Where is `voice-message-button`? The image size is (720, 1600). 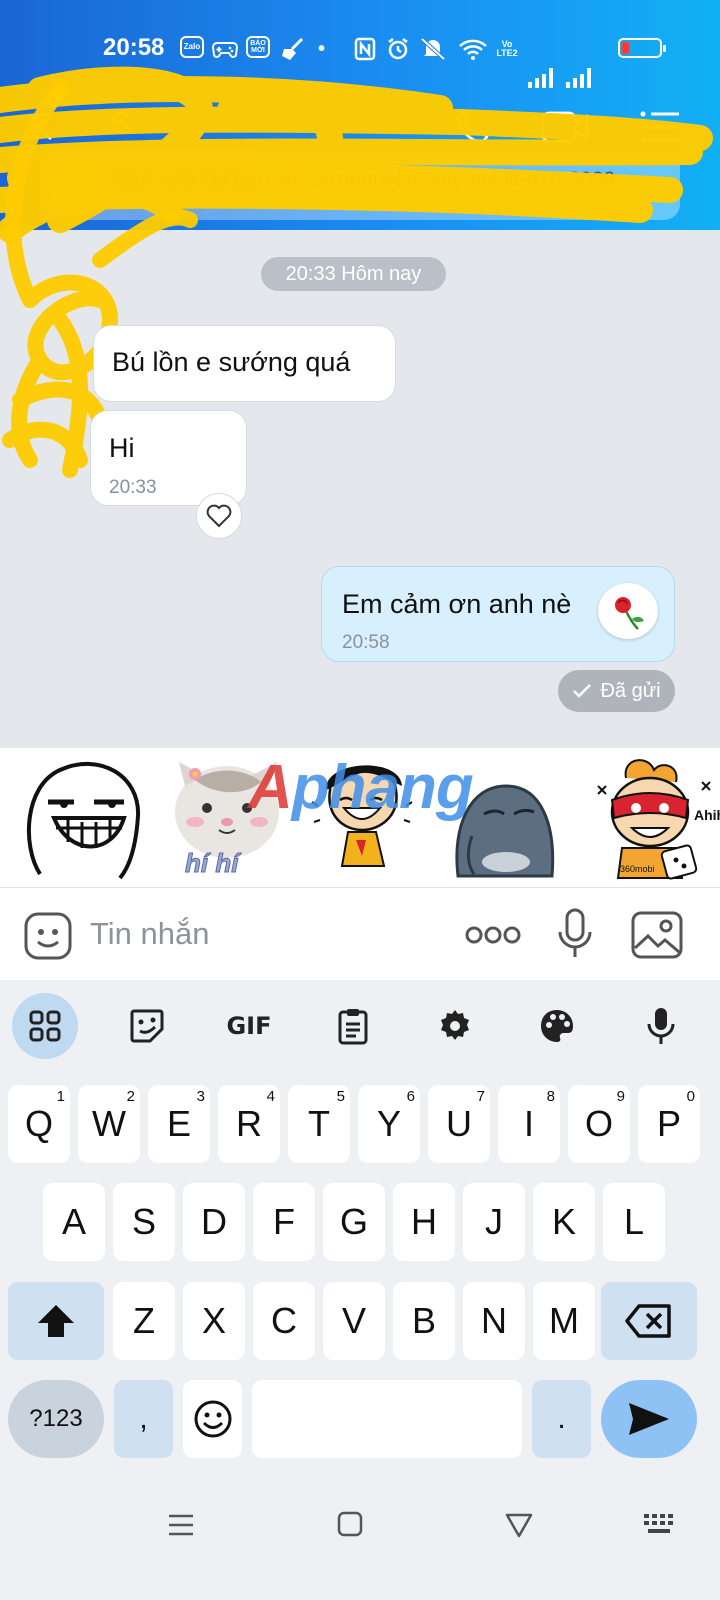 voice-message-button is located at coordinates (575, 934).